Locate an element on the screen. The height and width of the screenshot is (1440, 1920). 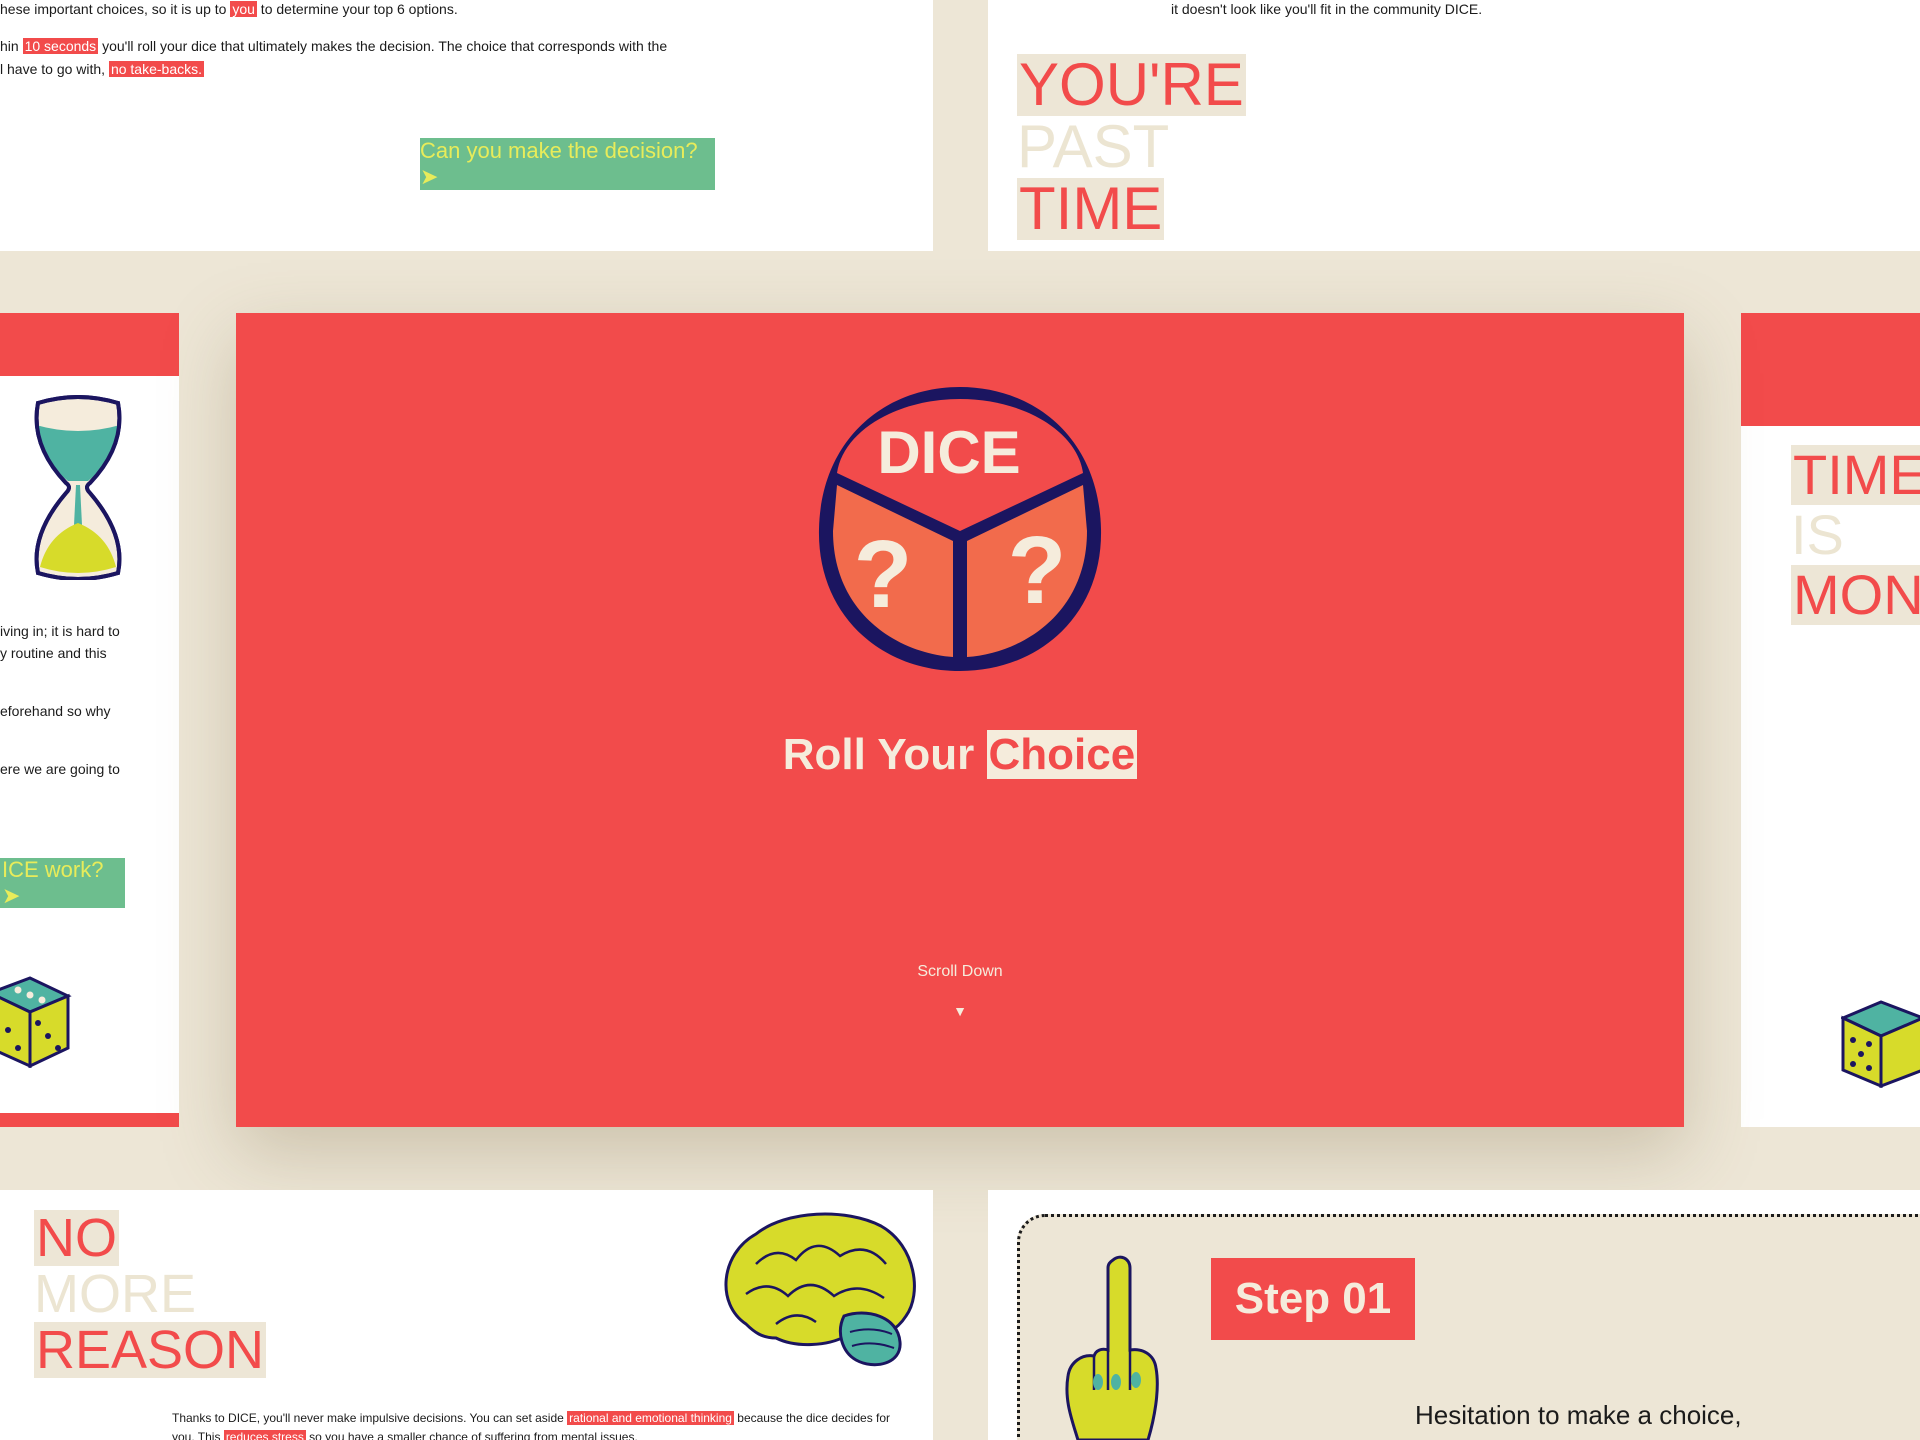
make-decision-button: Can you make the decision? ➤ is located at coordinates (567, 164).